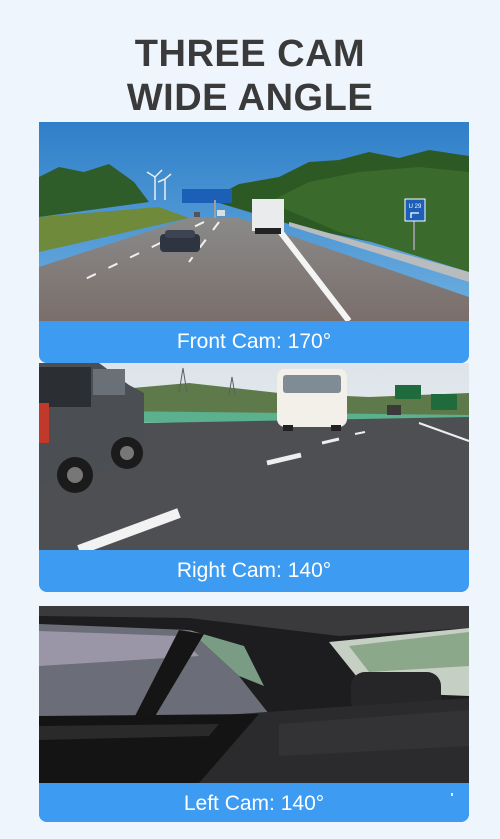 This screenshot has height=839, width=500. Describe the element at coordinates (250, 98) in the screenshot. I see `title-line-2: WIDE ANGLE` at that location.